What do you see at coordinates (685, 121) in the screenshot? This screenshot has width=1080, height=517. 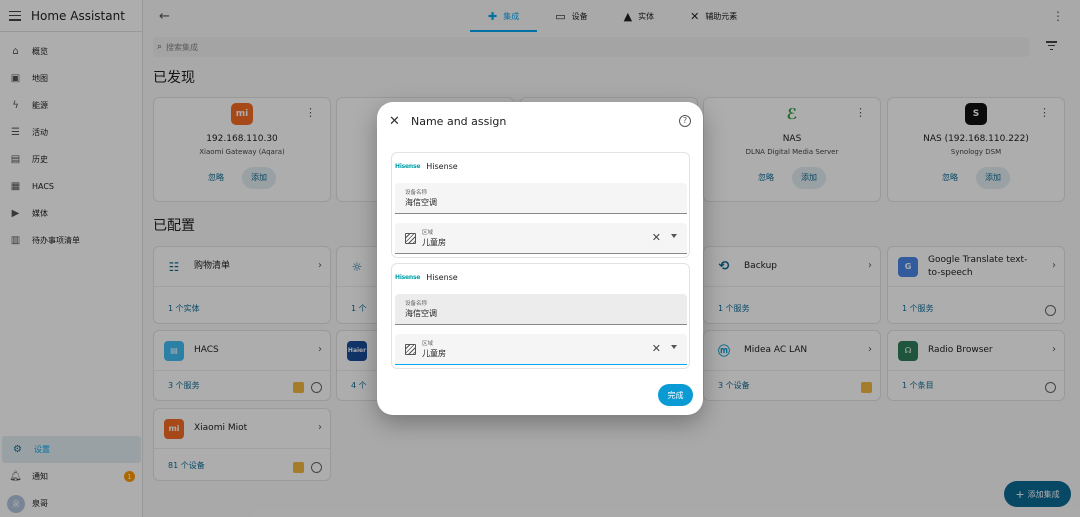 I see `help-icon: ?` at bounding box center [685, 121].